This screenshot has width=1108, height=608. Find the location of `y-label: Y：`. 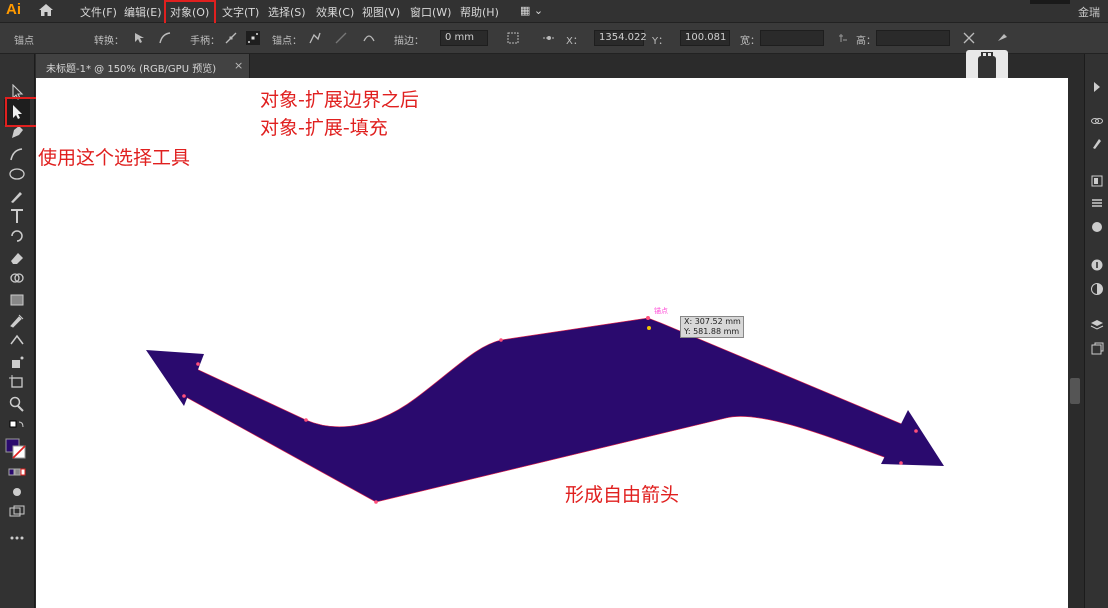

y-label: Y： is located at coordinates (660, 41).